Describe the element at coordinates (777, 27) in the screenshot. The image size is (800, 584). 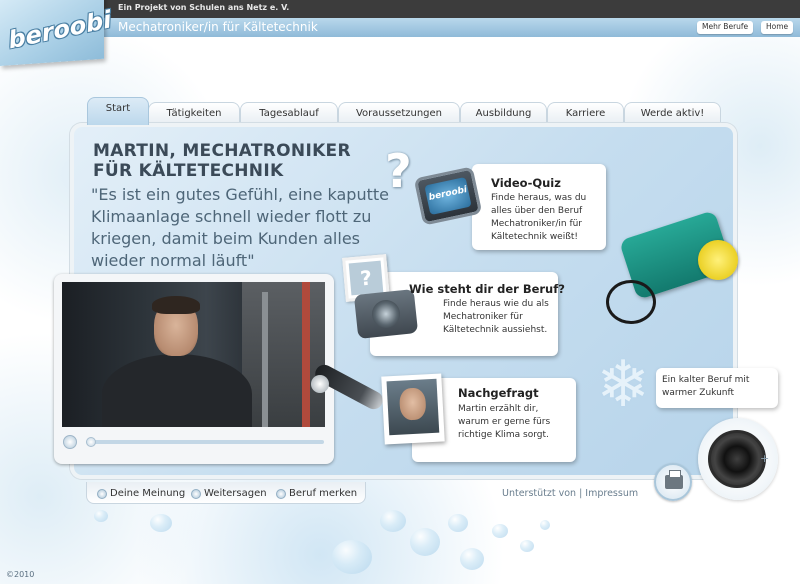
I see `home-button: Home` at that location.